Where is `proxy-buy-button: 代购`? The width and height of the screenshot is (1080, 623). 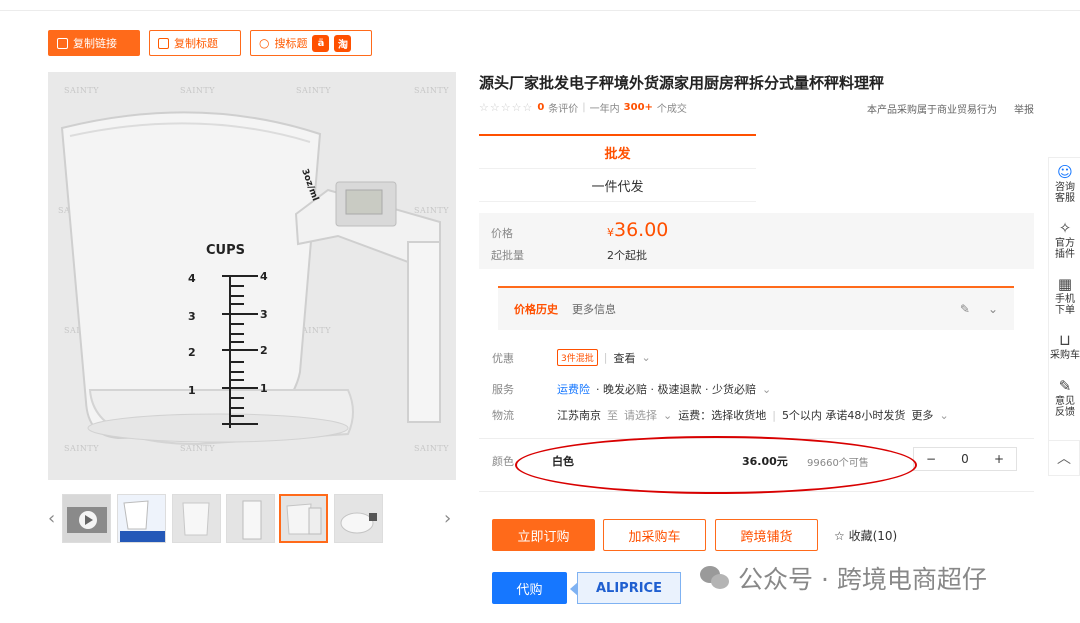
proxy-buy-button: 代购 is located at coordinates (529, 588).